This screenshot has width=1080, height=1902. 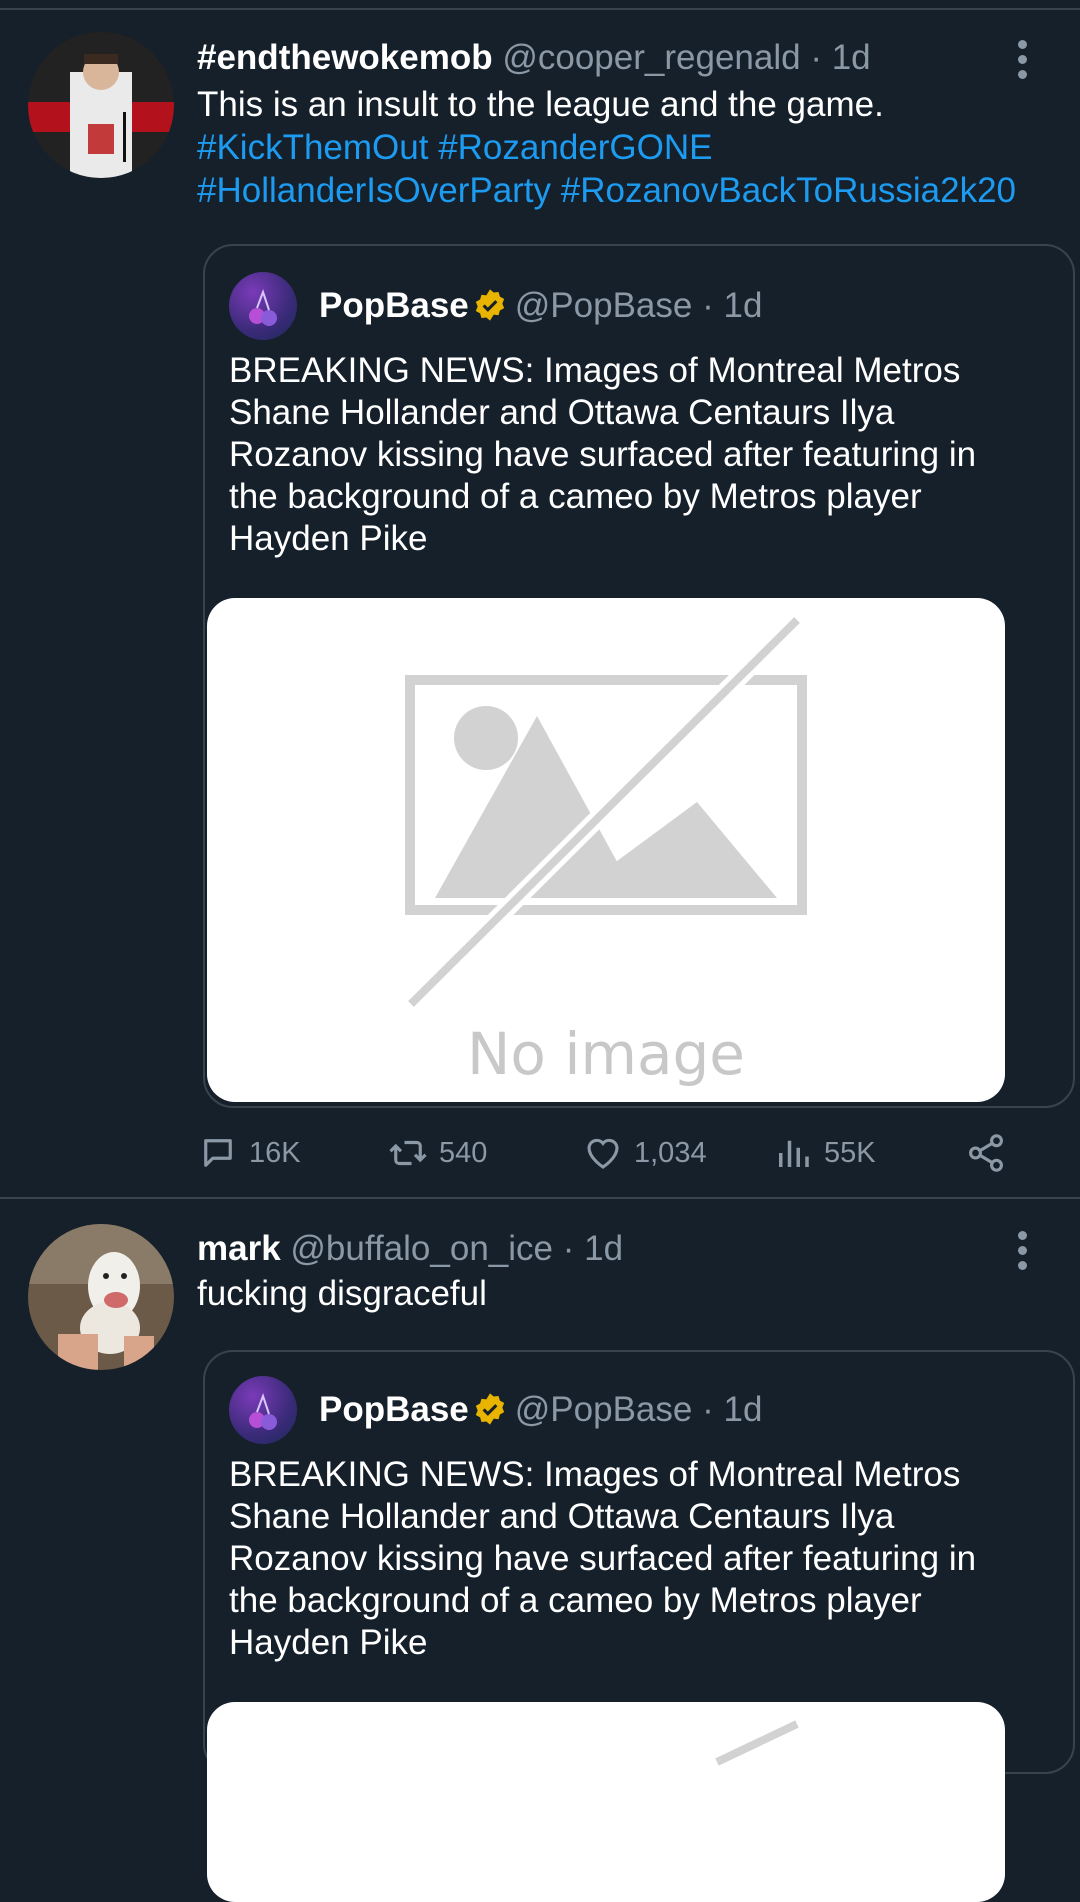 What do you see at coordinates (794, 1153) in the screenshot?
I see `views-icon` at bounding box center [794, 1153].